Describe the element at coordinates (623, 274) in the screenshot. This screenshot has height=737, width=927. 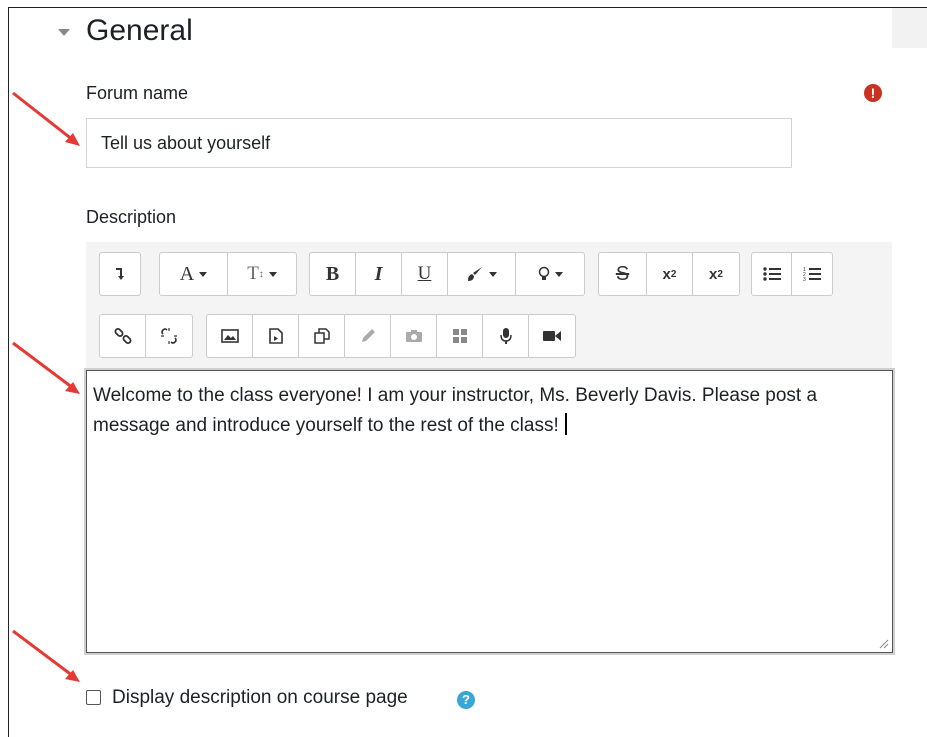
I see `strikethrough-icon: S` at that location.